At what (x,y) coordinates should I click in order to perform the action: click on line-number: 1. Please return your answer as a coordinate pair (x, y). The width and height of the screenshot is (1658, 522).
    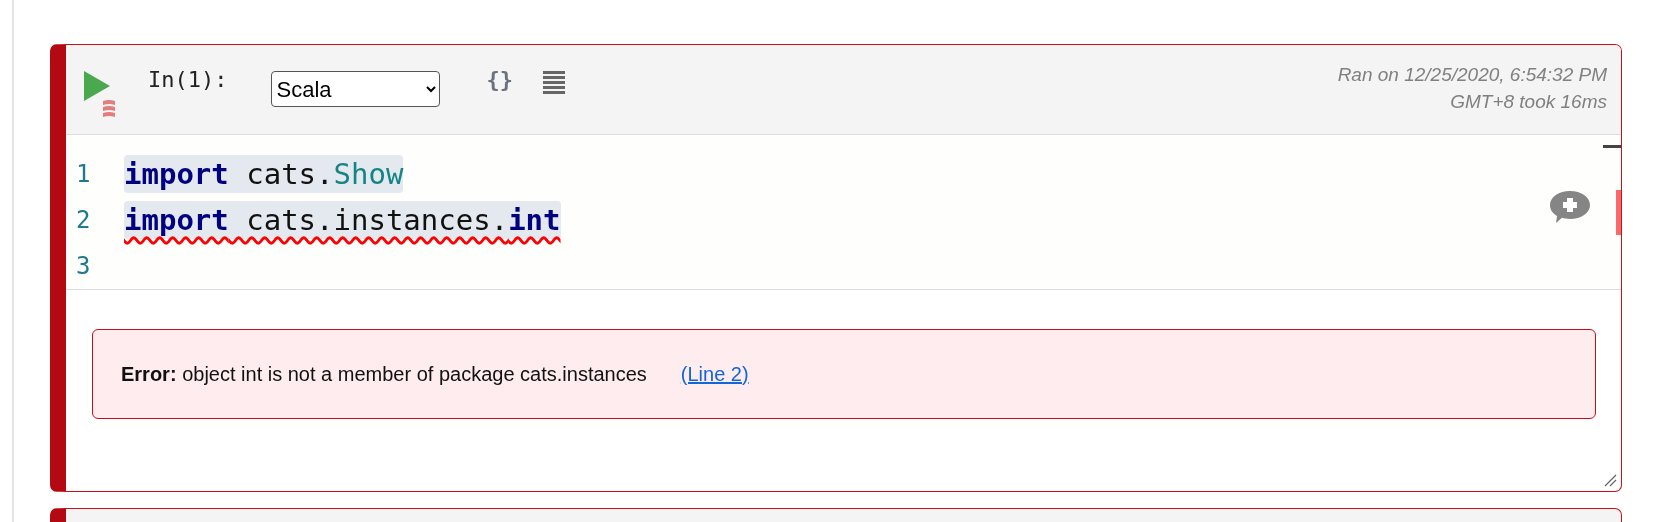
    Looking at the image, I should click on (83, 174).